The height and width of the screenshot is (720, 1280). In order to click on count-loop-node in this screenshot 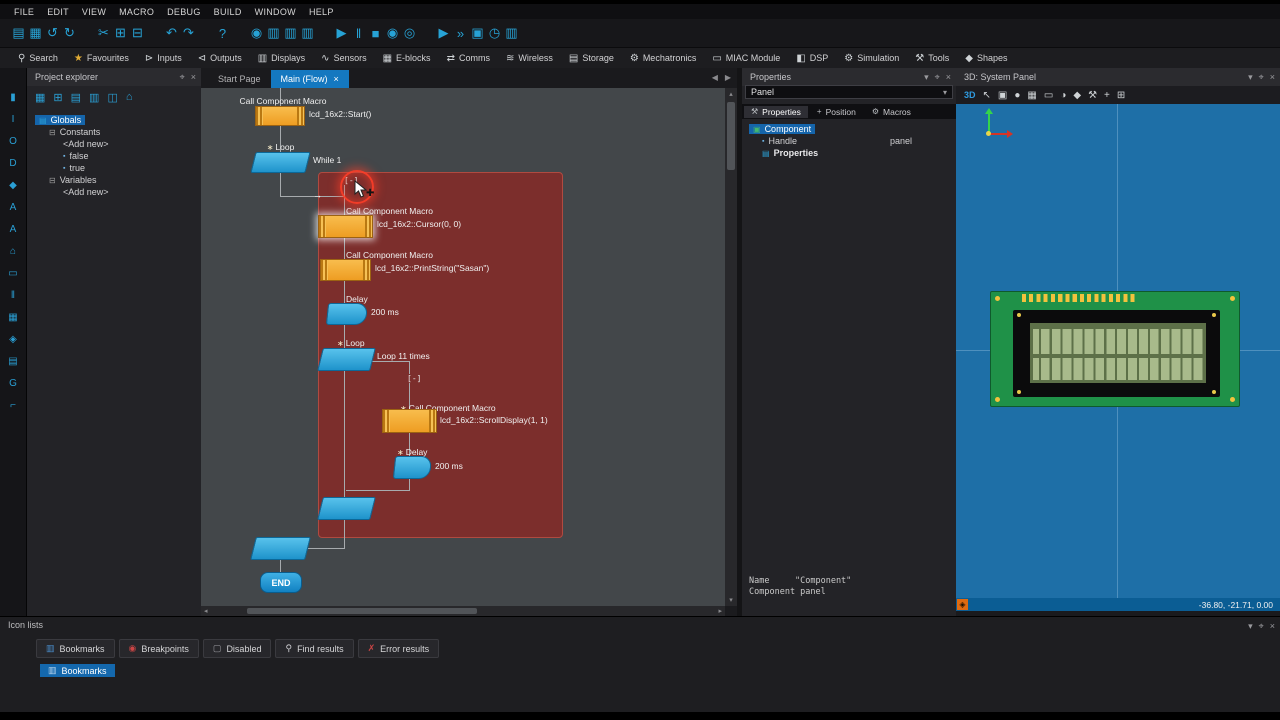, I will do `click(346, 359)`.